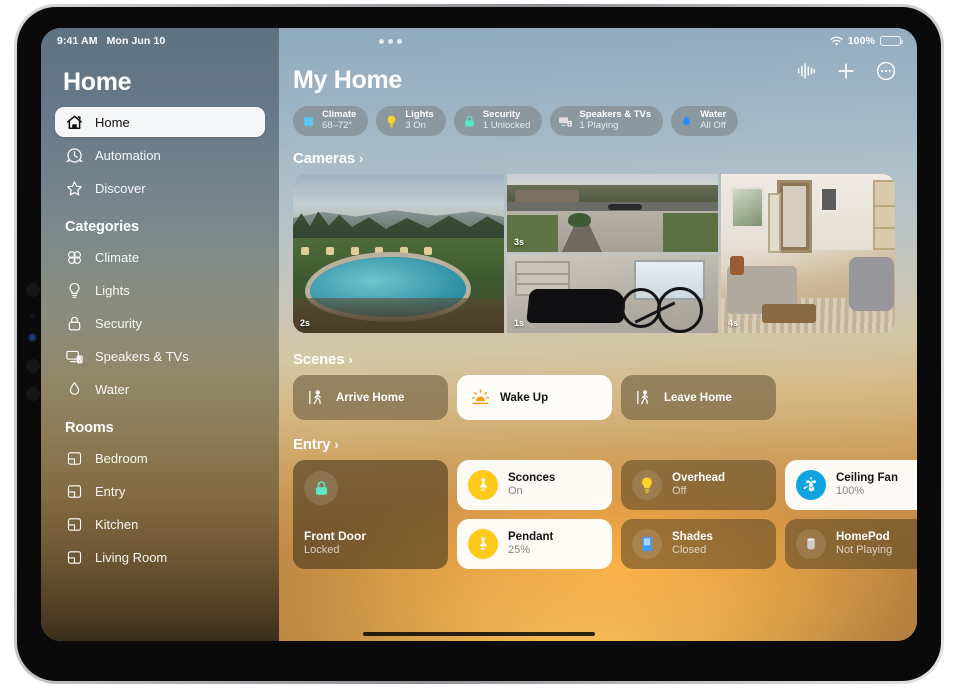  I want to click on pill-subtitle: 1 Playing, so click(599, 125).